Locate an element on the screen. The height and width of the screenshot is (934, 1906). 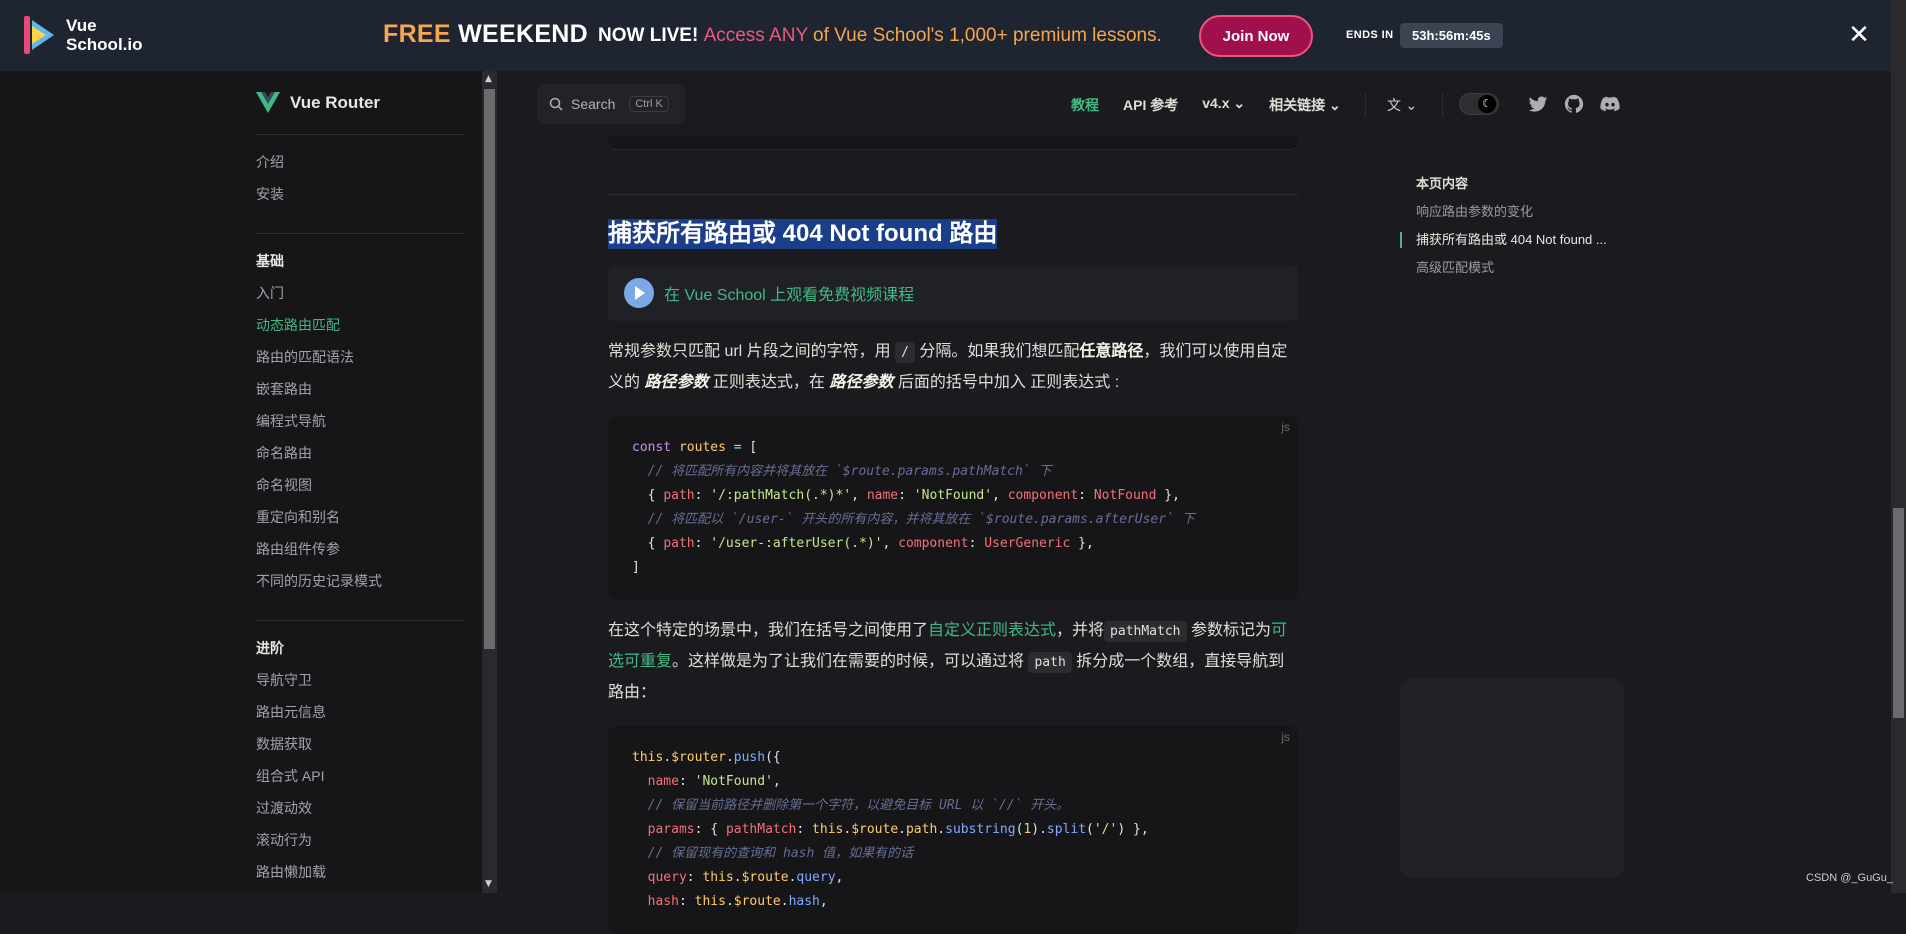
inline-code: path is located at coordinates (1050, 662).